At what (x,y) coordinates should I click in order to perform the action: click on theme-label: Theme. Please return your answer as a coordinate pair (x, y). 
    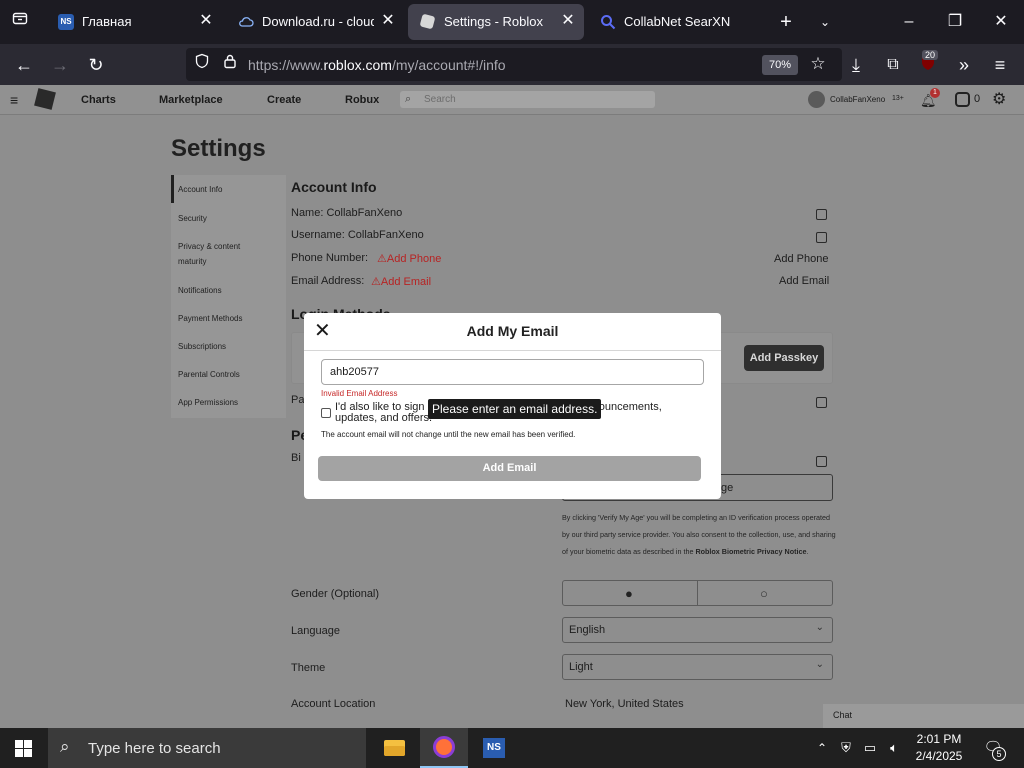
    Looking at the image, I should click on (308, 668).